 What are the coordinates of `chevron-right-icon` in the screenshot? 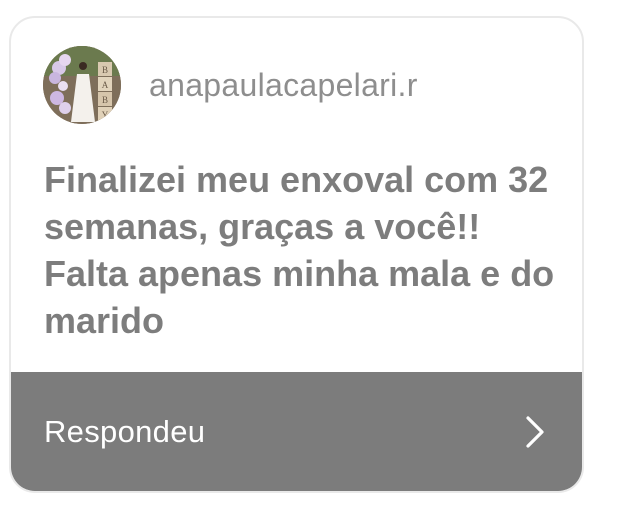 It's located at (535, 431).